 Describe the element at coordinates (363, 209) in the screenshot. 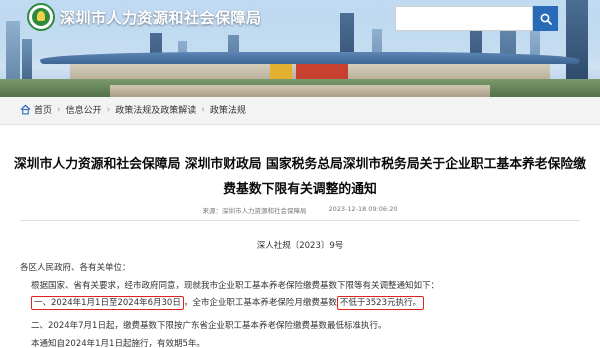

I see `article-date: 2023-12-18 09:06:20` at that location.